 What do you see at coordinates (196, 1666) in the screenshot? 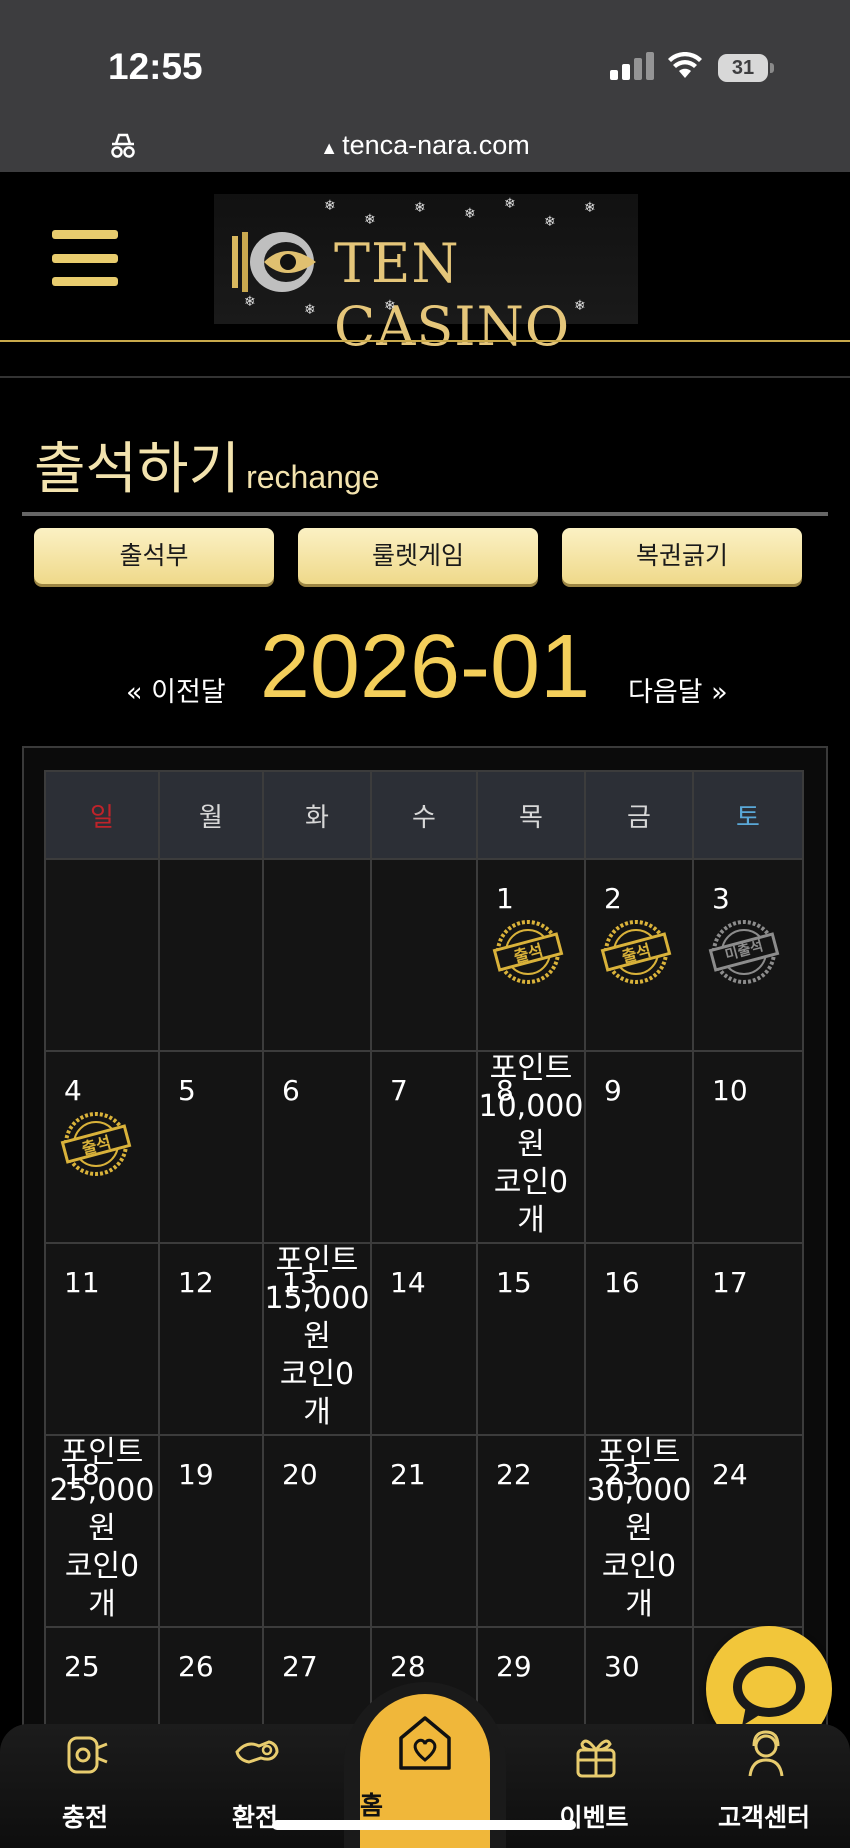
I see `calendar-day-number: 26` at bounding box center [196, 1666].